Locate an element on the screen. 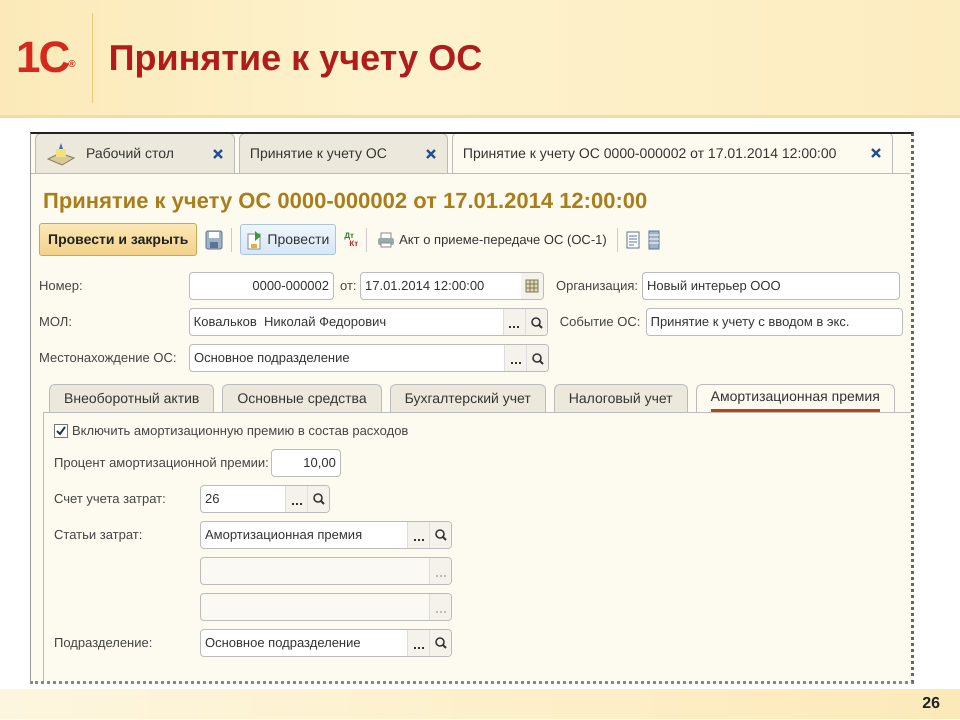 This screenshot has width=960, height=720. checkbox-label: Включить амортизационную премию в состав расходов is located at coordinates (240, 431).